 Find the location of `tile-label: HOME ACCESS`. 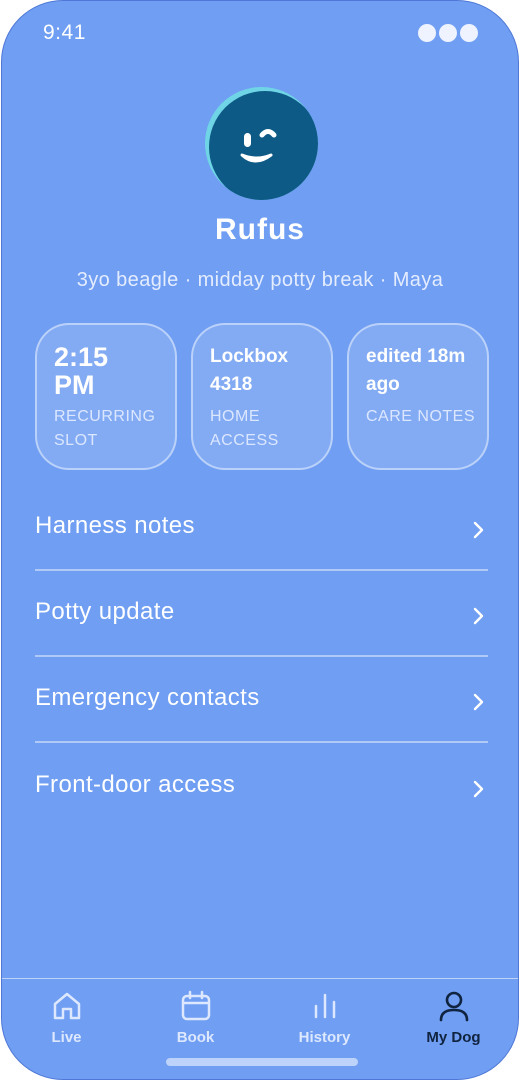

tile-label: HOME ACCESS is located at coordinates (244, 428).